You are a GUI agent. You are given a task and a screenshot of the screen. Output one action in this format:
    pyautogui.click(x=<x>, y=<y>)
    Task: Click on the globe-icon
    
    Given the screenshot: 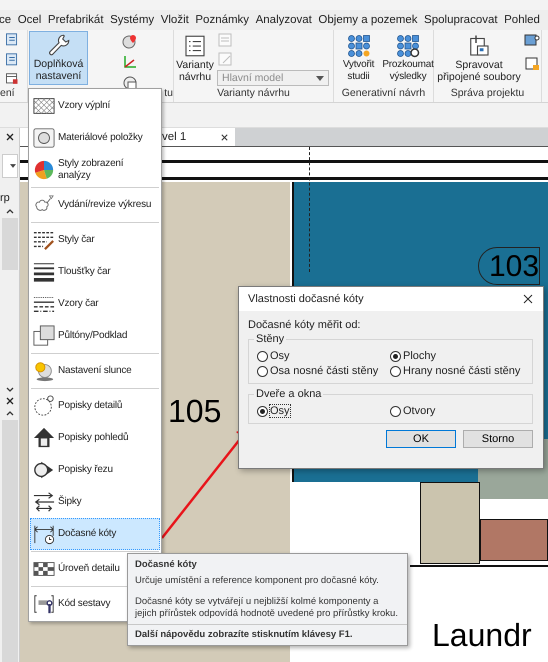 What is the action you would take?
    pyautogui.click(x=130, y=83)
    